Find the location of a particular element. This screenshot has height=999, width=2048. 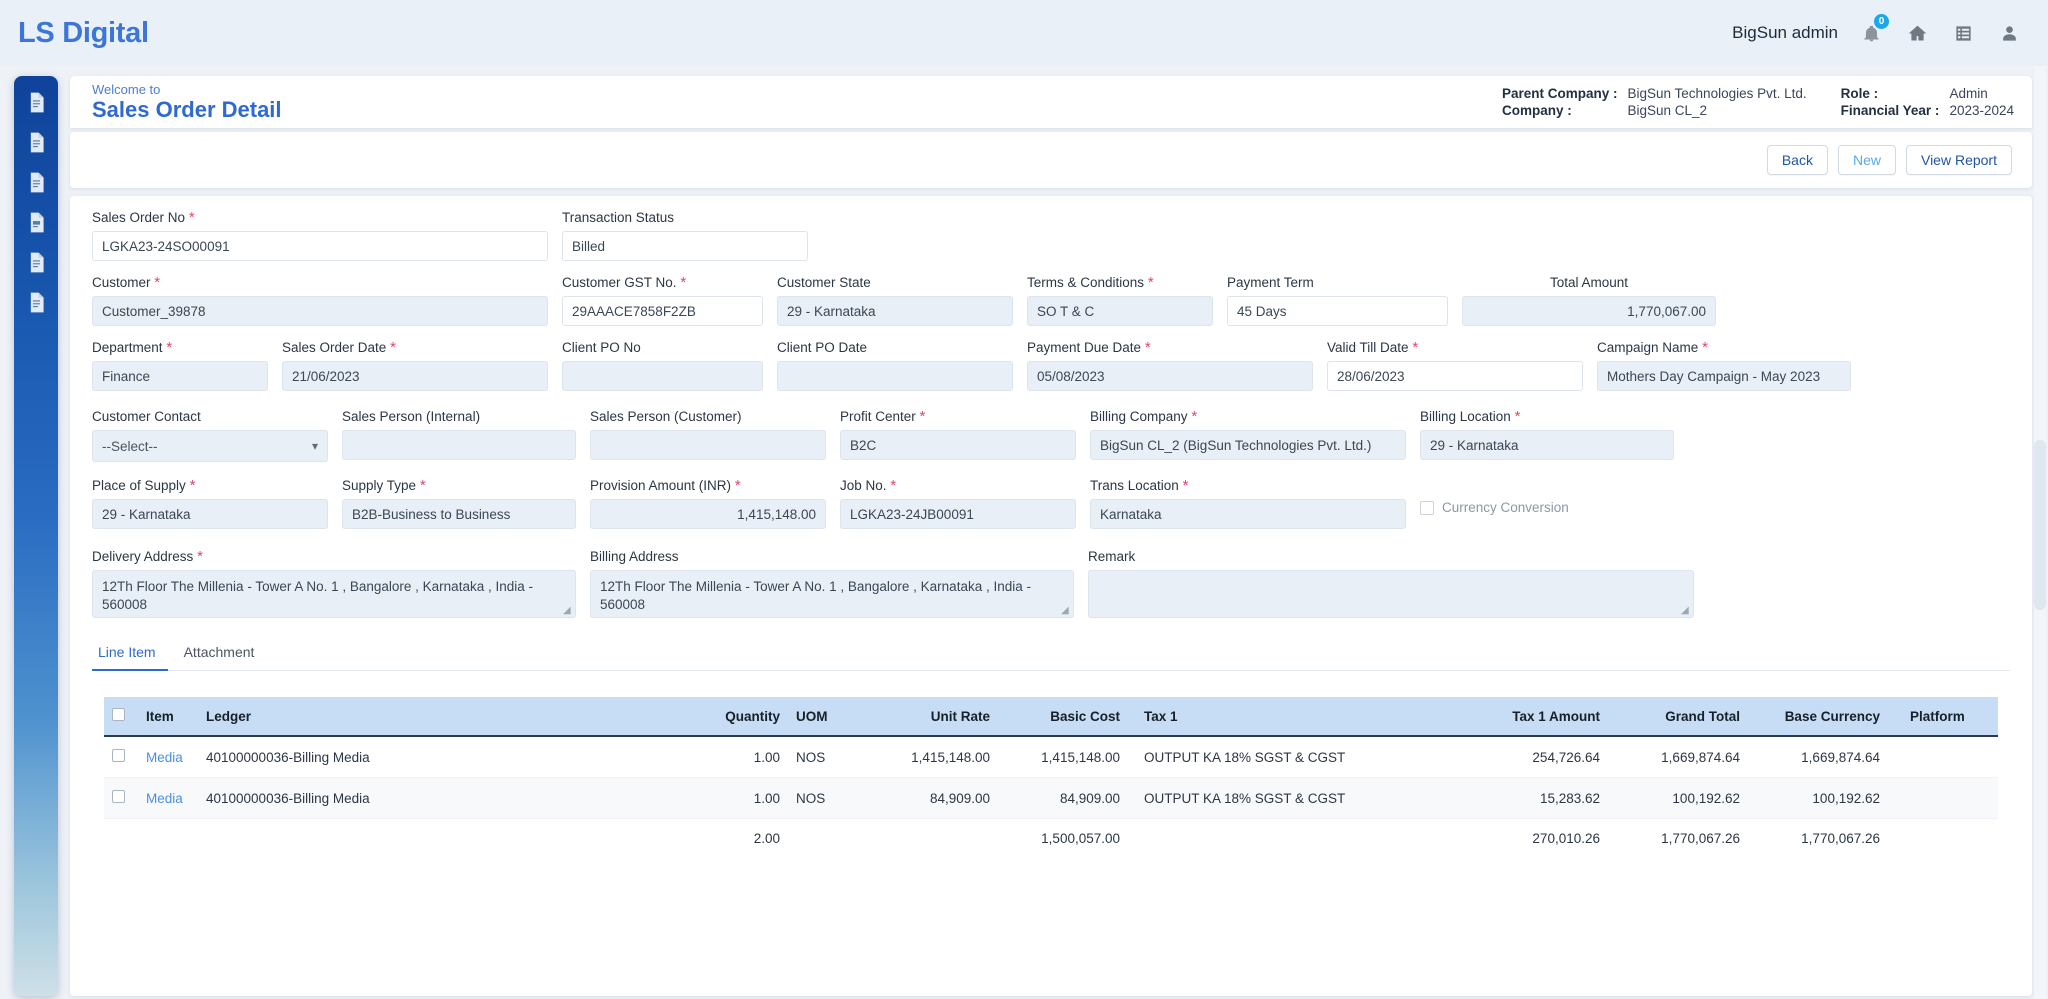

label-remark: Remark is located at coordinates (1112, 556).